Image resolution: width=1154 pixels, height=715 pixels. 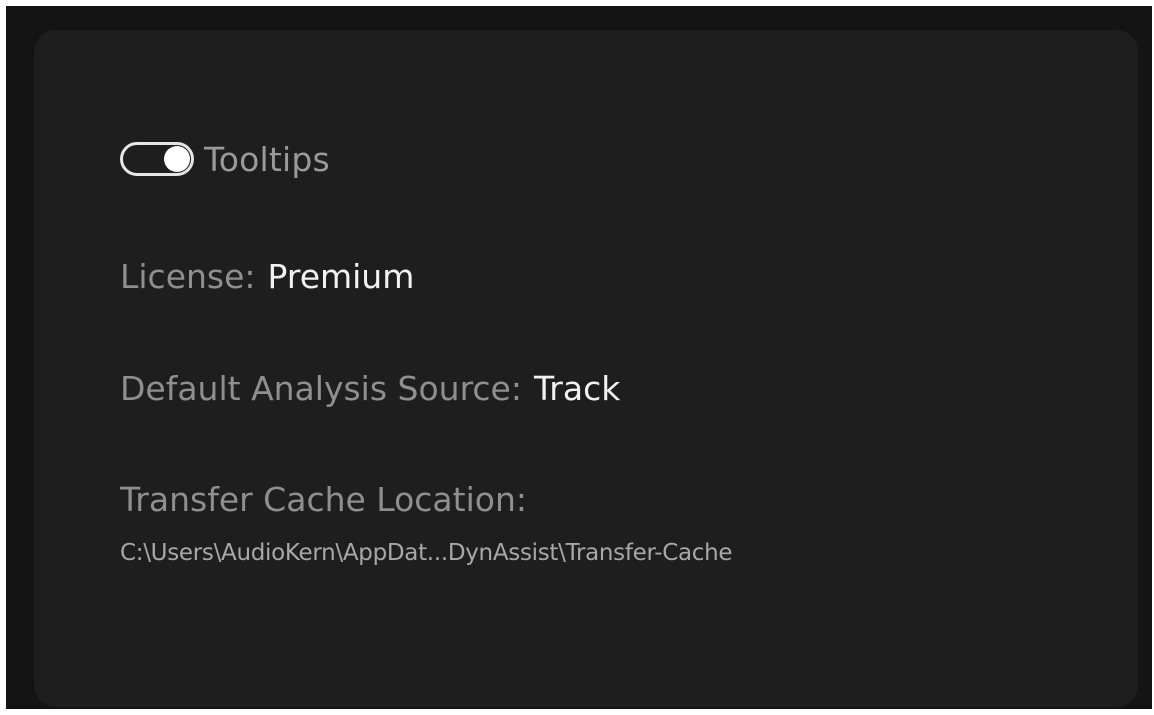 What do you see at coordinates (157, 159) in the screenshot?
I see `tooltips-toggle` at bounding box center [157, 159].